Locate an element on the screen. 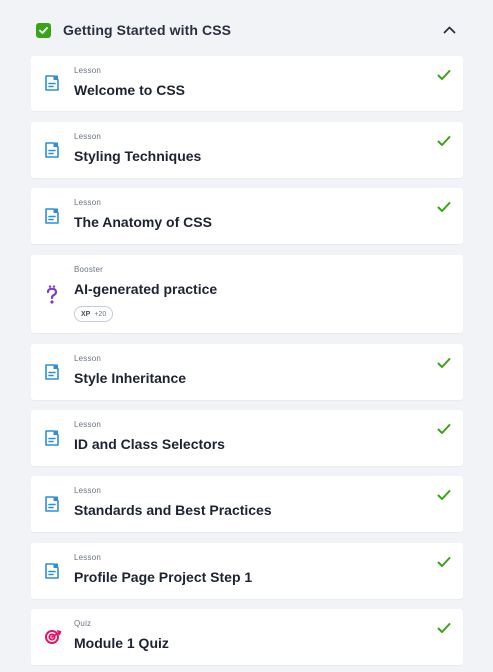 The height and width of the screenshot is (672, 493). item-title: AI-generated practice is located at coordinates (146, 289).